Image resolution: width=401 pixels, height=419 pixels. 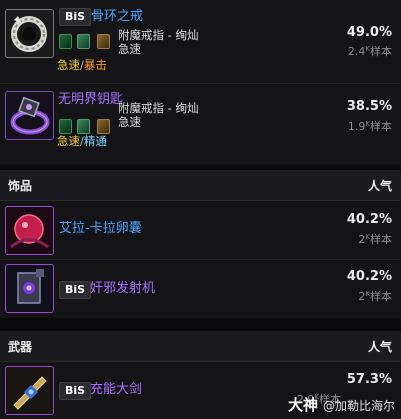 I want to click on trinket-row-2: BiS 奸邪发射机 40.2% 2K样本, so click(x=200, y=289).